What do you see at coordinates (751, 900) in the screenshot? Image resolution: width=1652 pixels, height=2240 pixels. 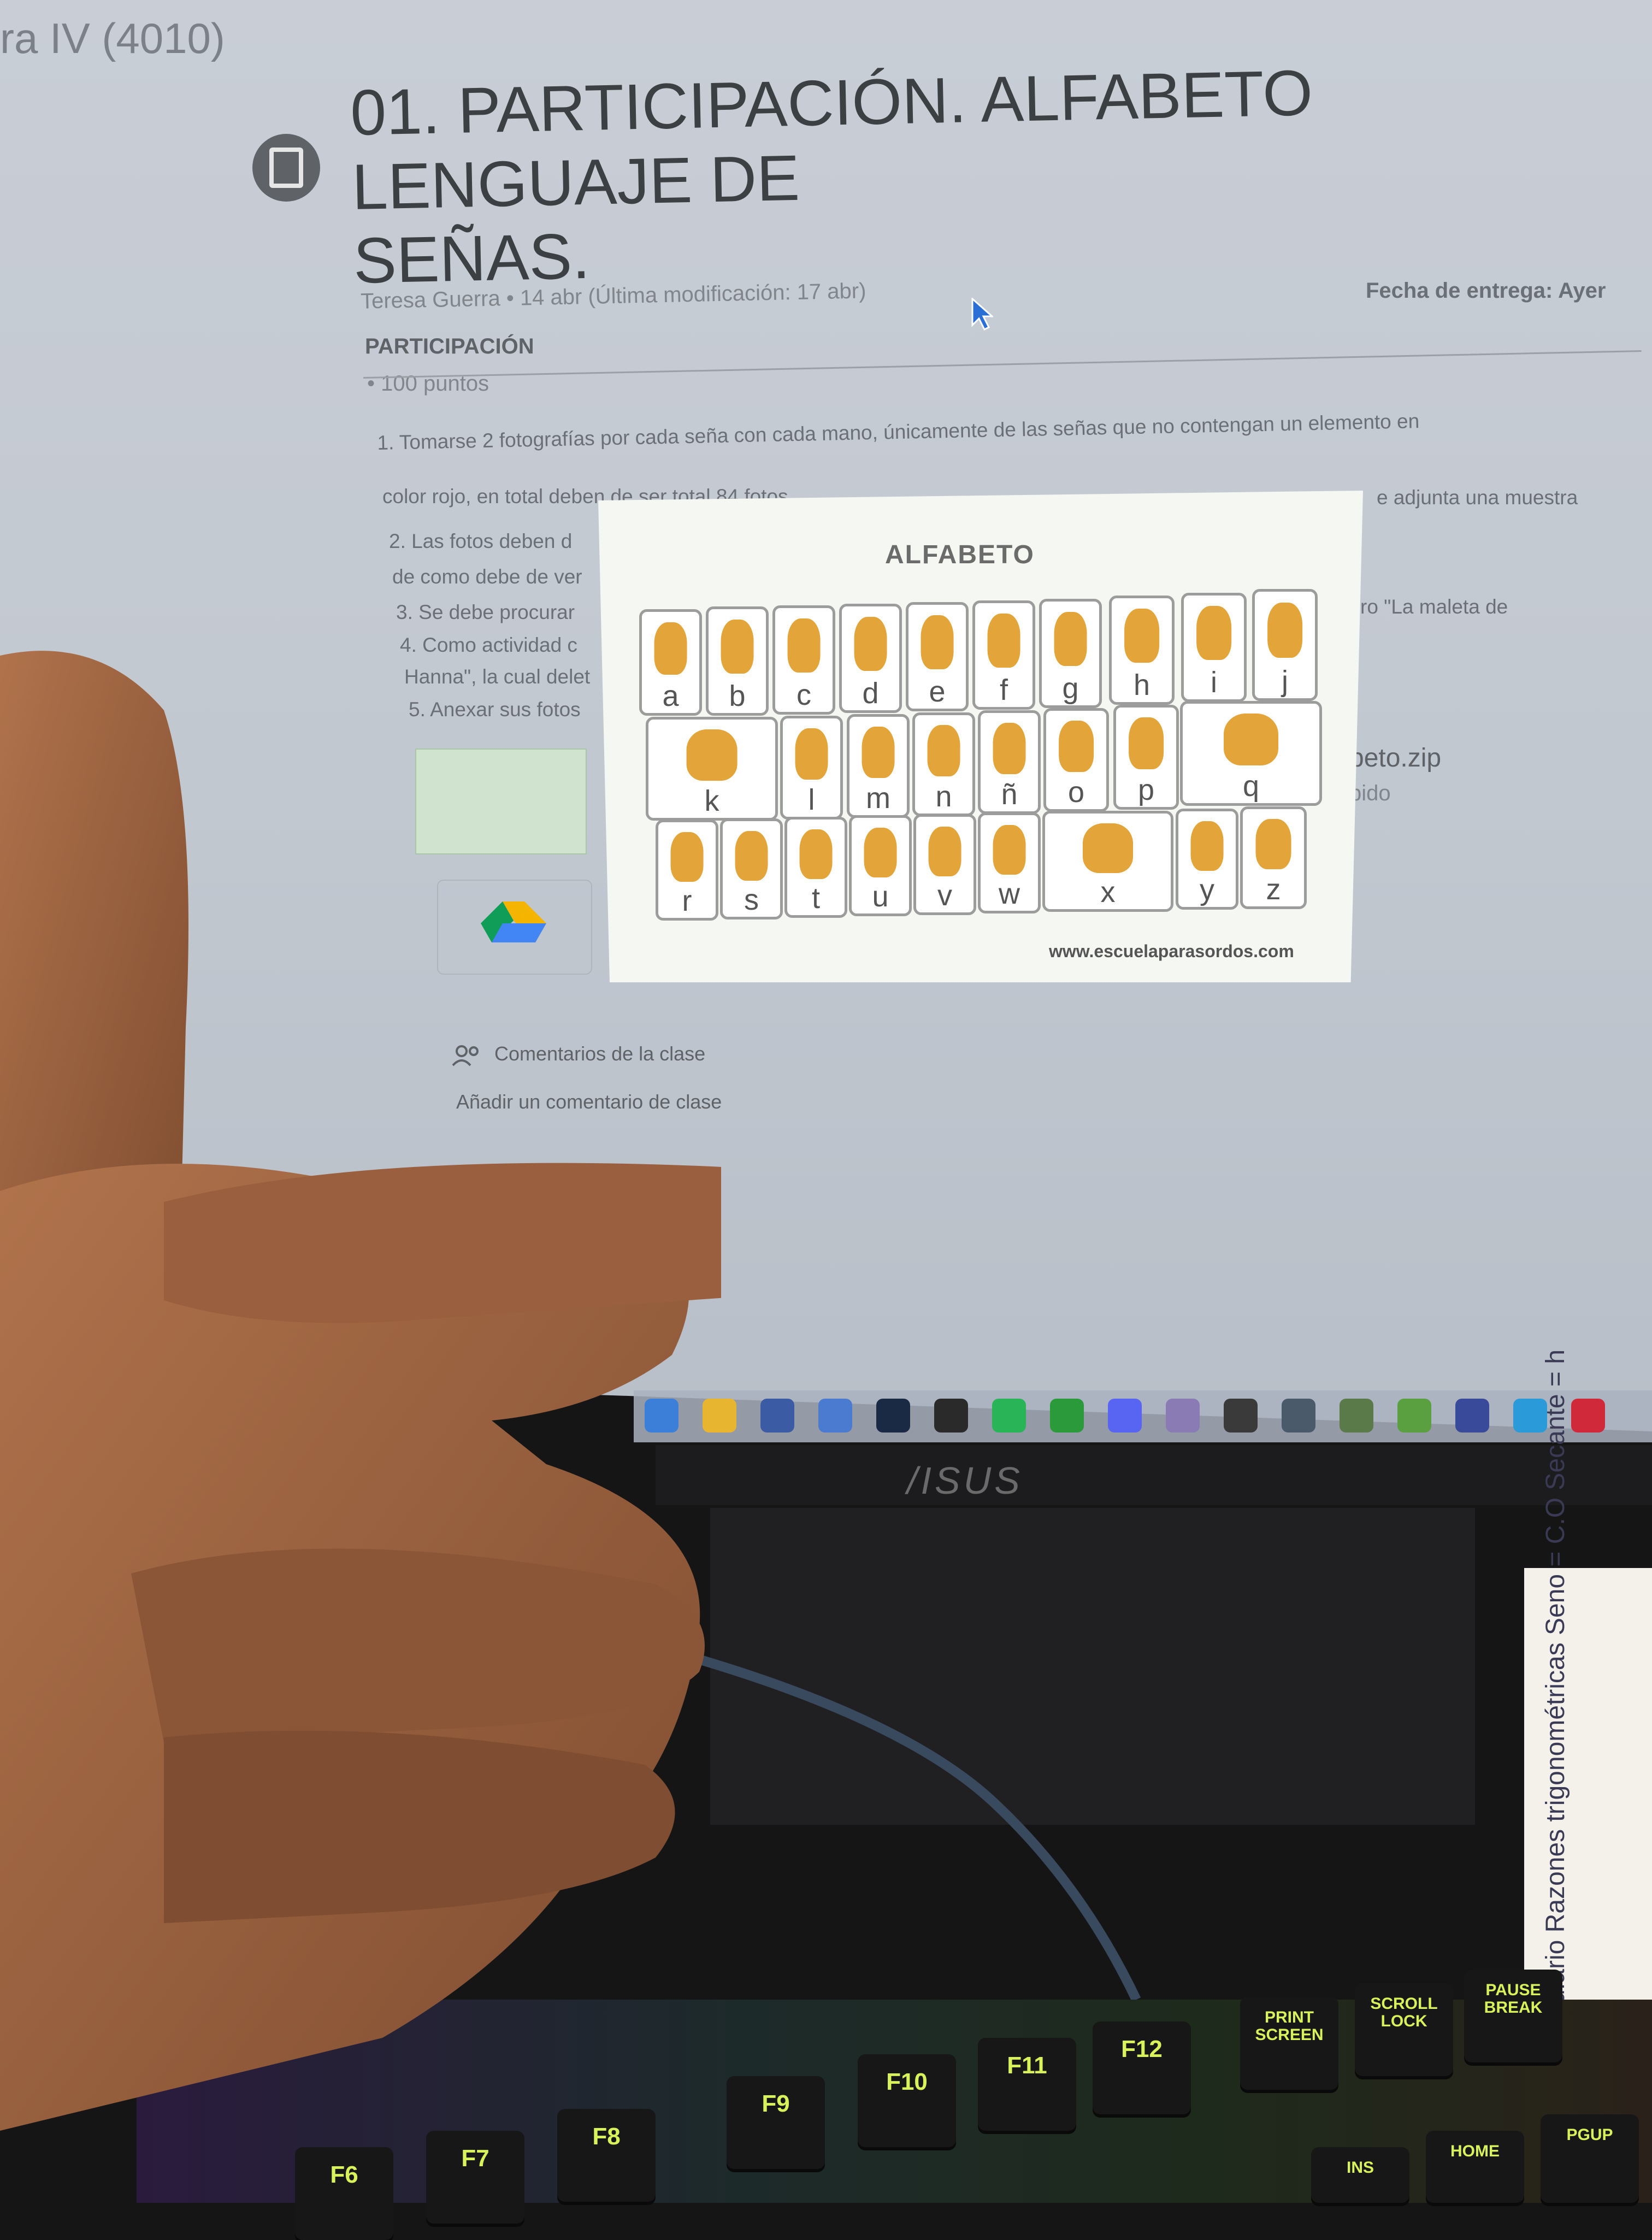 I see `sign-letter: s` at bounding box center [751, 900].